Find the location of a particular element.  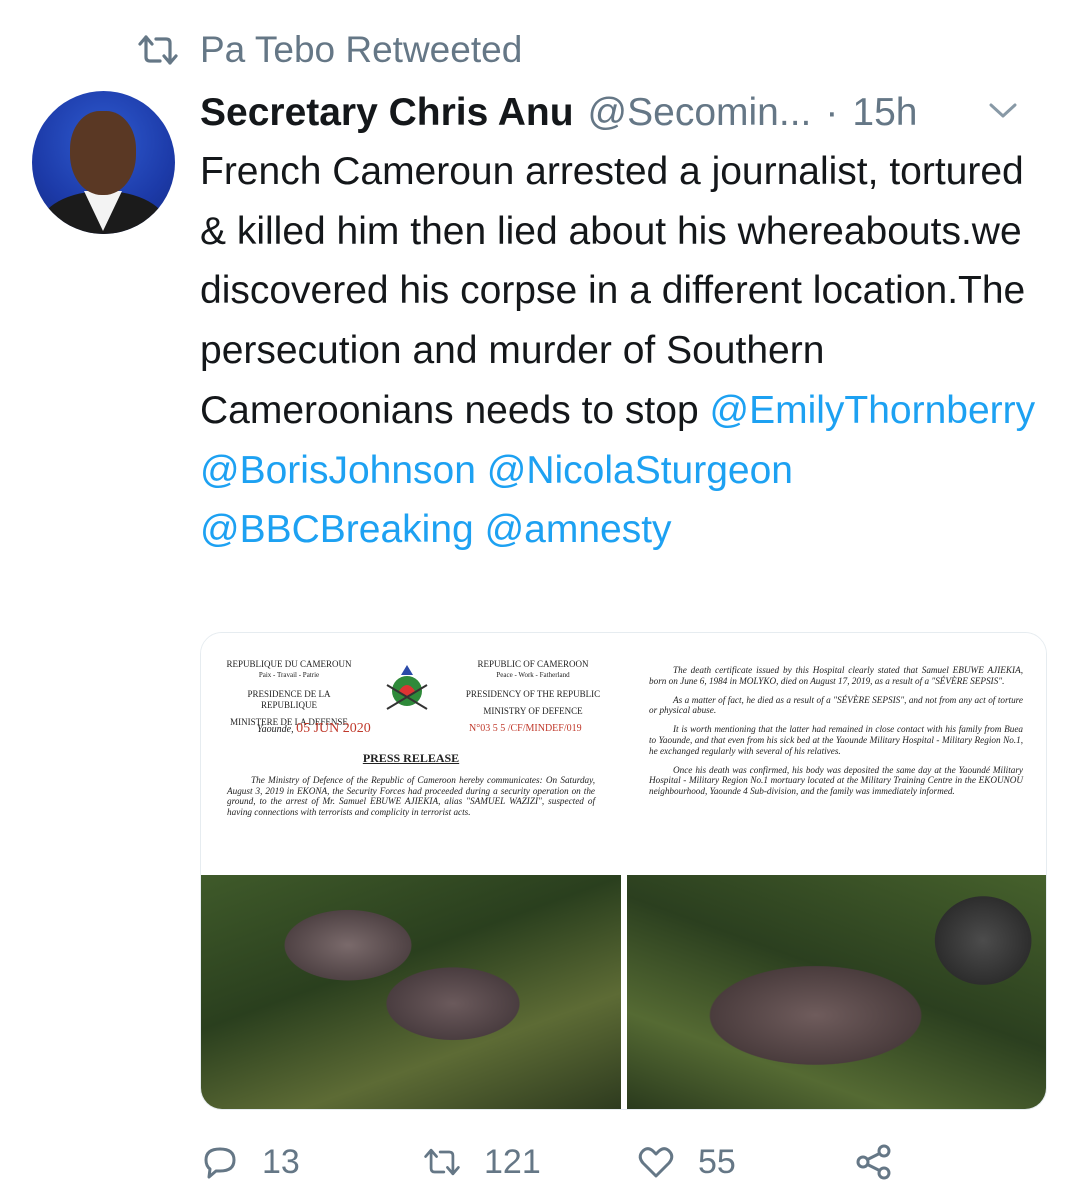

coat-of-arms-icon is located at coordinates (407, 689).